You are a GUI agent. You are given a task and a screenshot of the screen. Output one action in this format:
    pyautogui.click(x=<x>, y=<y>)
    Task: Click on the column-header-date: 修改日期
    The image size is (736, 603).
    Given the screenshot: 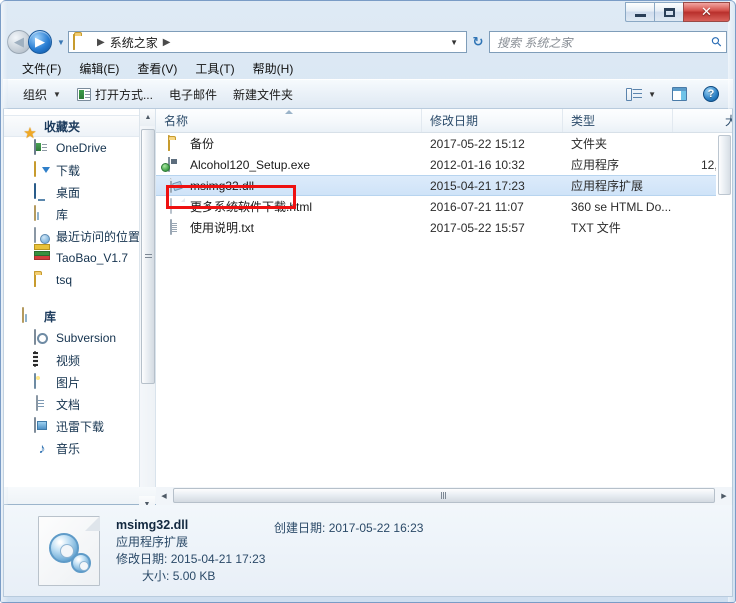 What is the action you would take?
    pyautogui.click(x=492, y=120)
    